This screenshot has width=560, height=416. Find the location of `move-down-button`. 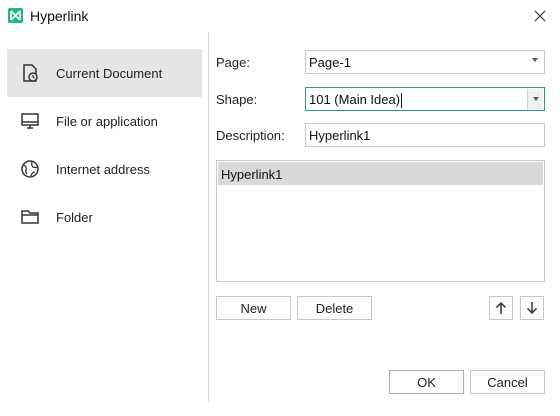

move-down-button is located at coordinates (532, 308).